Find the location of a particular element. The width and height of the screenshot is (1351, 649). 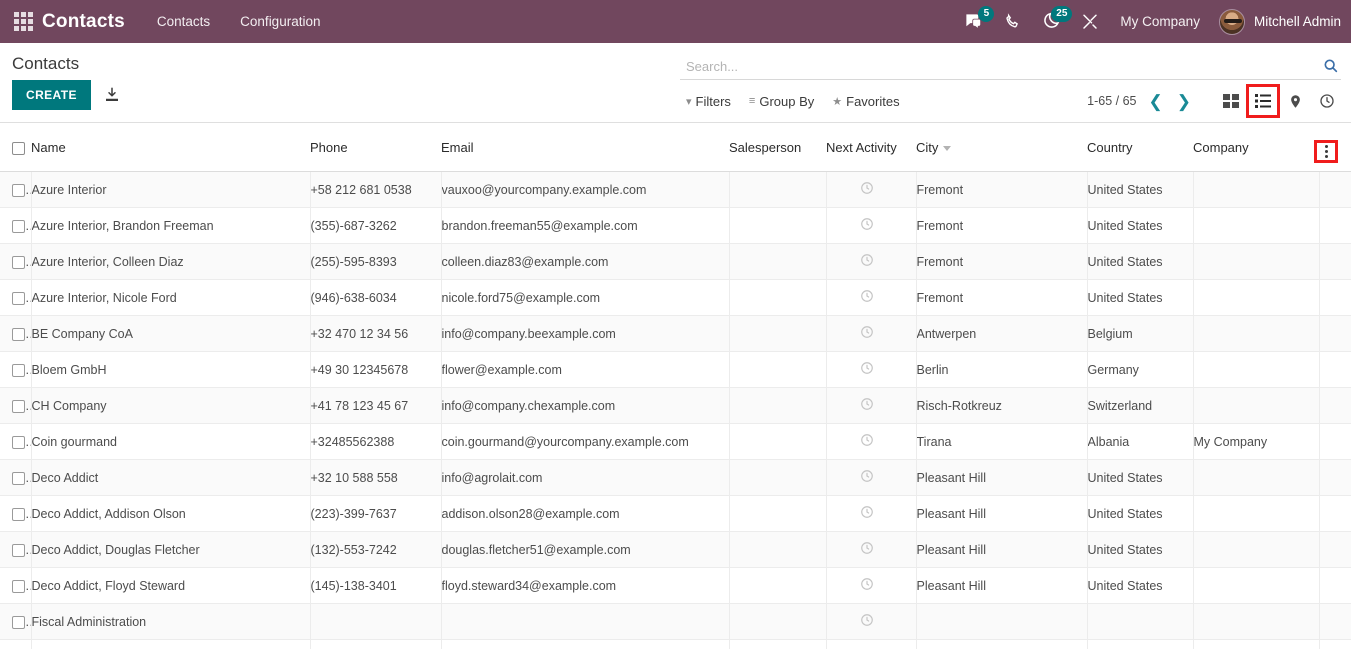

table-row: Fiscal Administration is located at coordinates (675, 622).